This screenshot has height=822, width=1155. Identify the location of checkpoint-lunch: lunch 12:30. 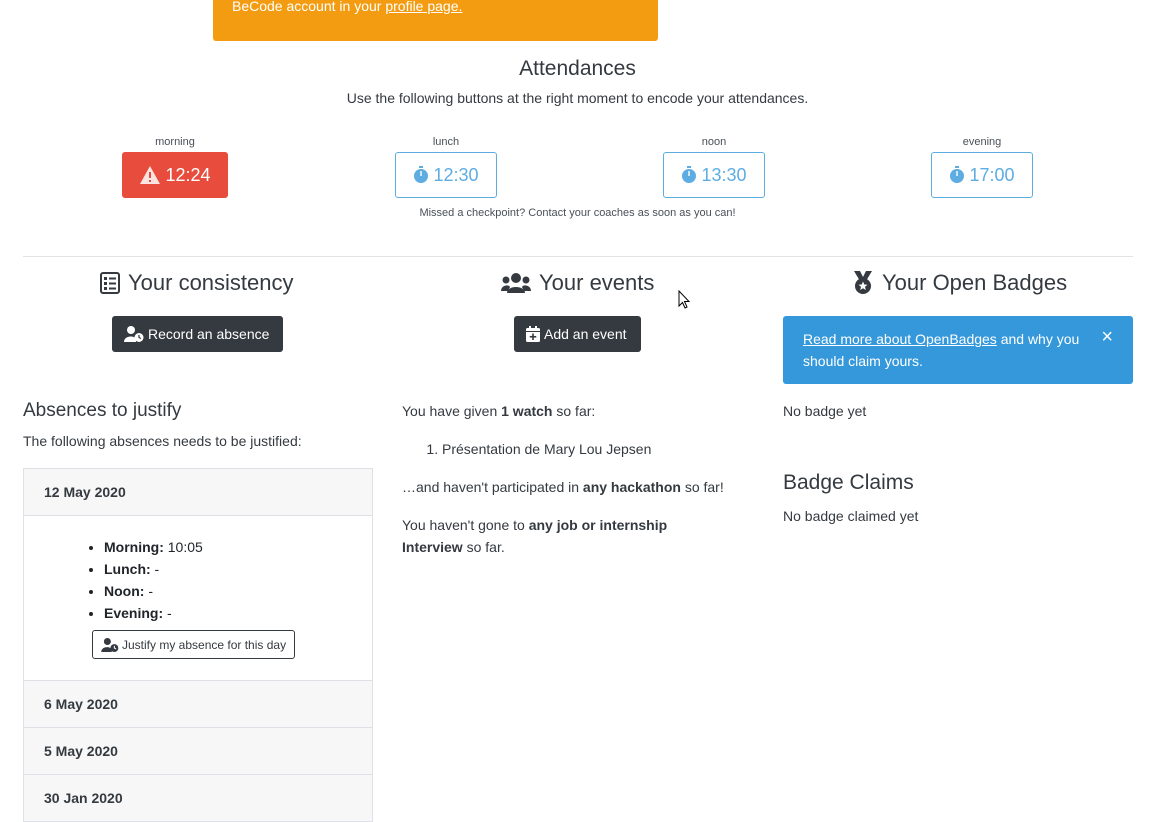
(446, 167).